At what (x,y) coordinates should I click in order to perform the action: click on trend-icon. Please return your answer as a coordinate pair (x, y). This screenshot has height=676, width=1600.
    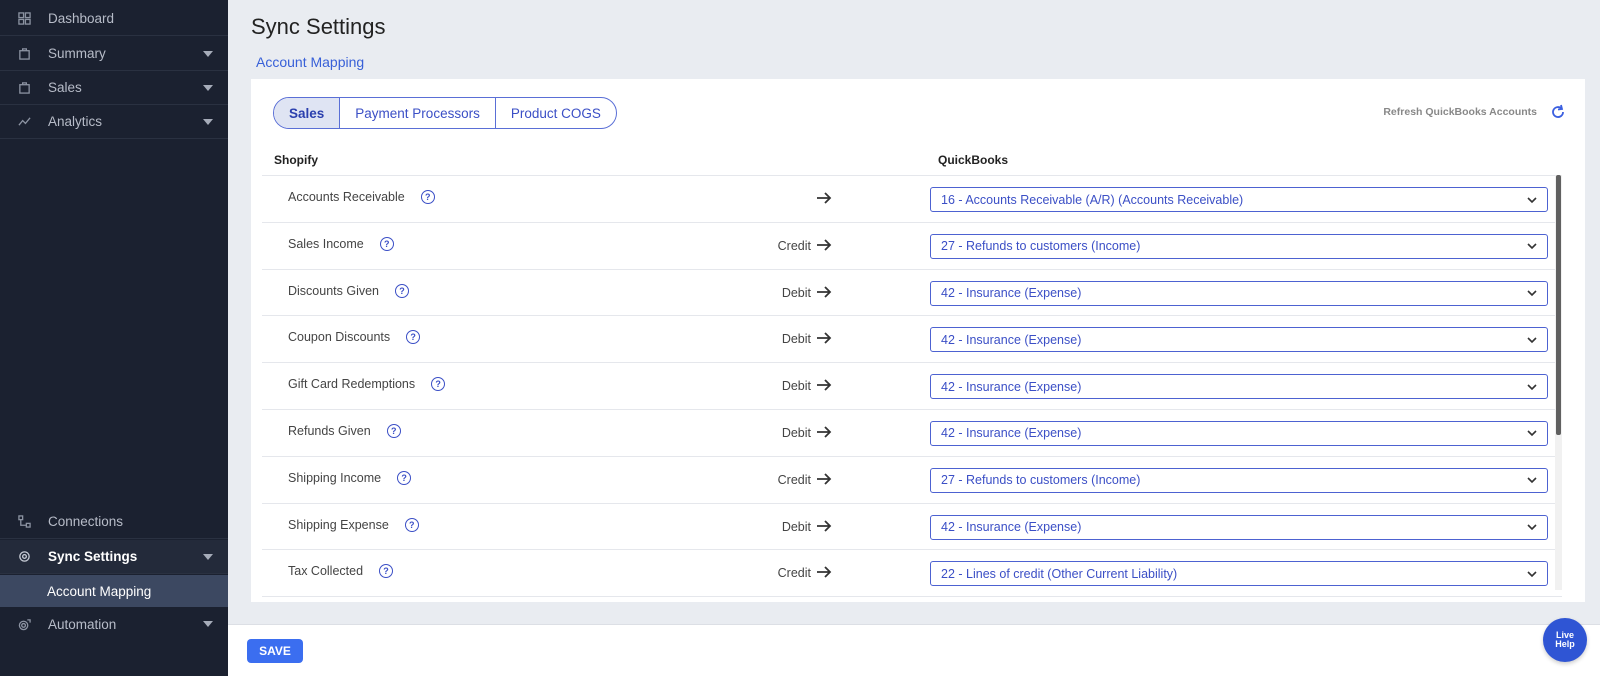
    Looking at the image, I should click on (24, 121).